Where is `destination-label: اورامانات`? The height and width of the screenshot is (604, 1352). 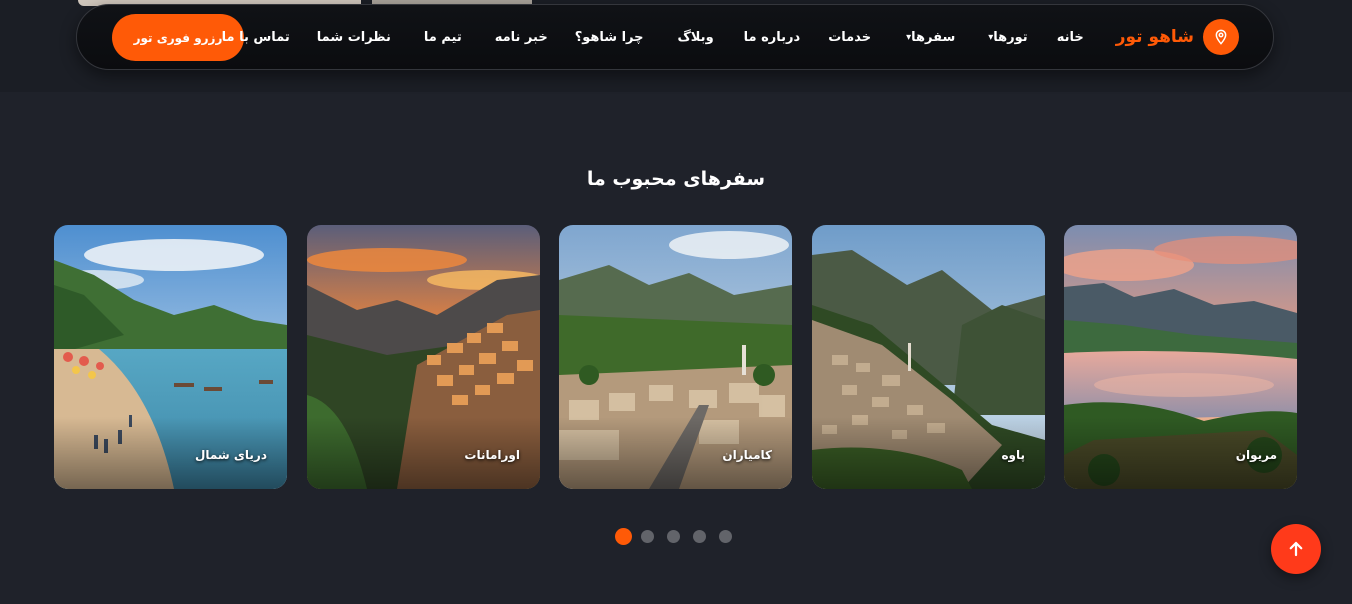
destination-label: اورامانات is located at coordinates (492, 455).